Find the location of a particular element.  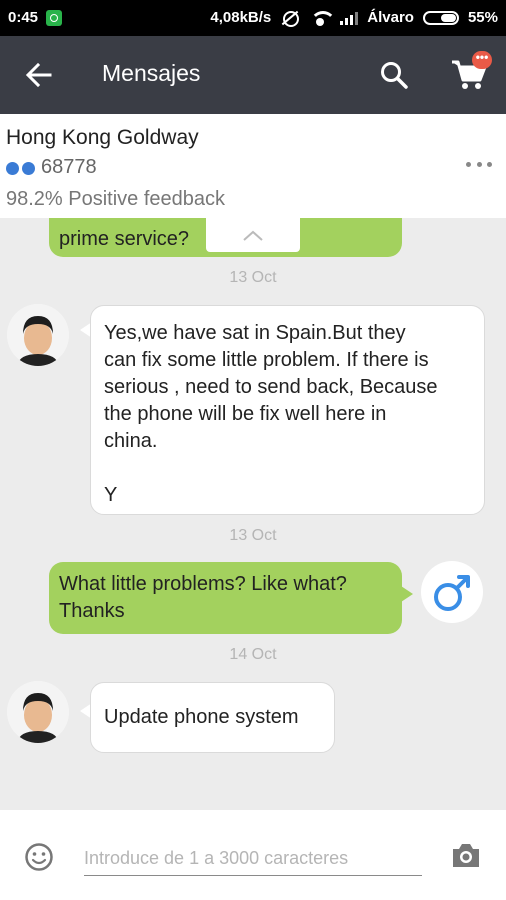

male-symbol-icon is located at coordinates (452, 593).